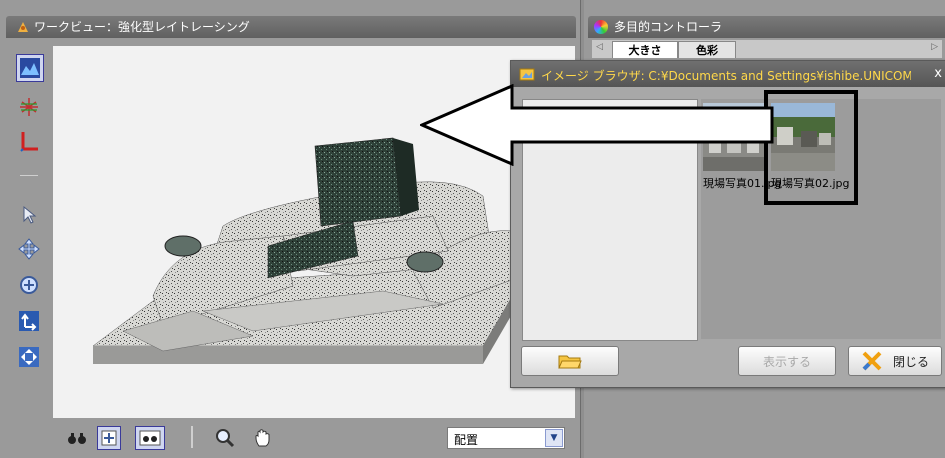 Image resolution: width=945 pixels, height=458 pixels. Describe the element at coordinates (263, 438) in the screenshot. I see `hand-icon` at that location.